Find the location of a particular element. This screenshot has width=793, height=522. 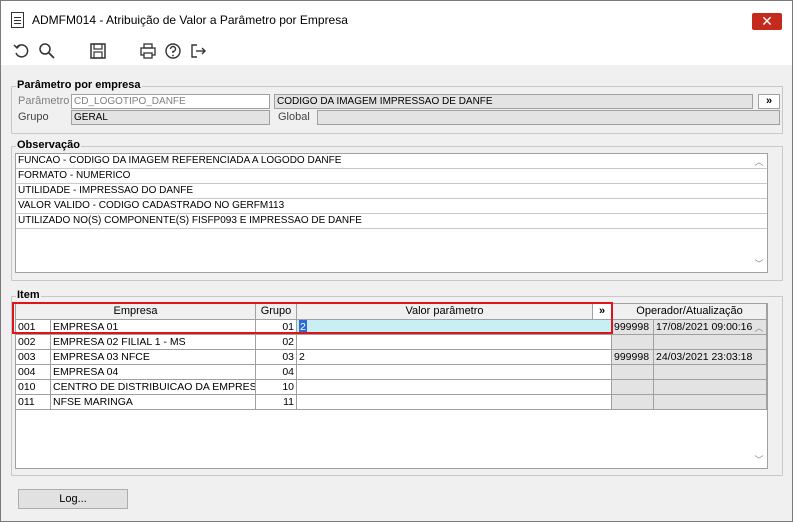

help-icon is located at coordinates (173, 52).